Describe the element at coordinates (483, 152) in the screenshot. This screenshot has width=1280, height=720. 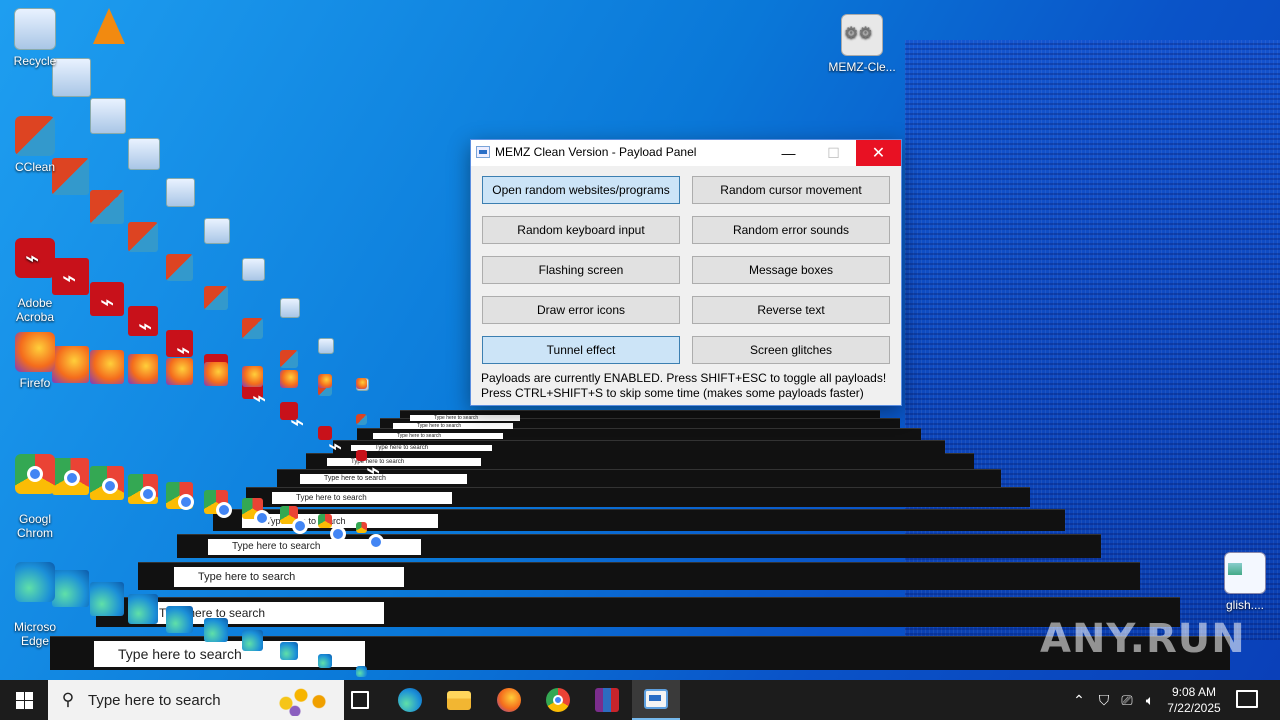
I see `window-app-icon` at that location.